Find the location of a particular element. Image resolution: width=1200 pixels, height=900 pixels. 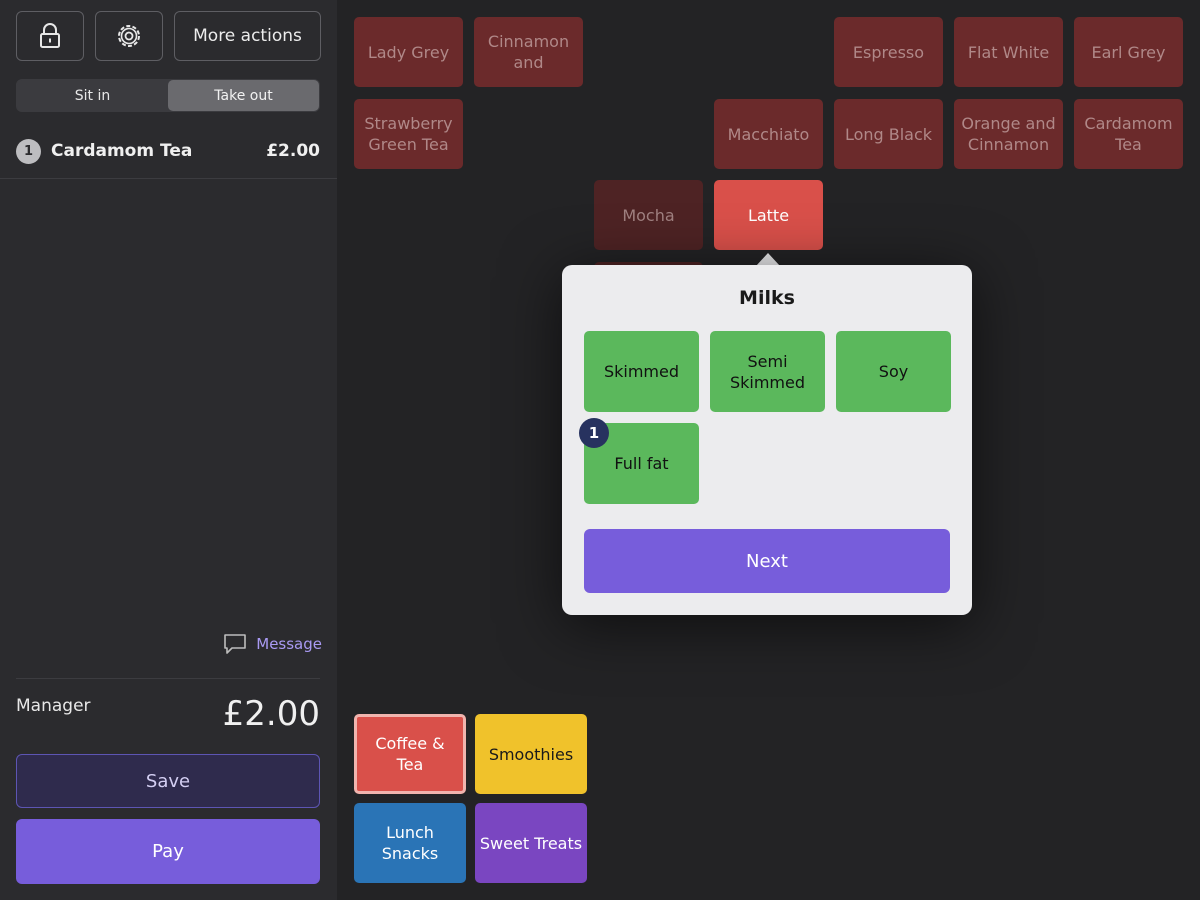

milk-option-full-fat: 1 Full fat is located at coordinates (639, 461).